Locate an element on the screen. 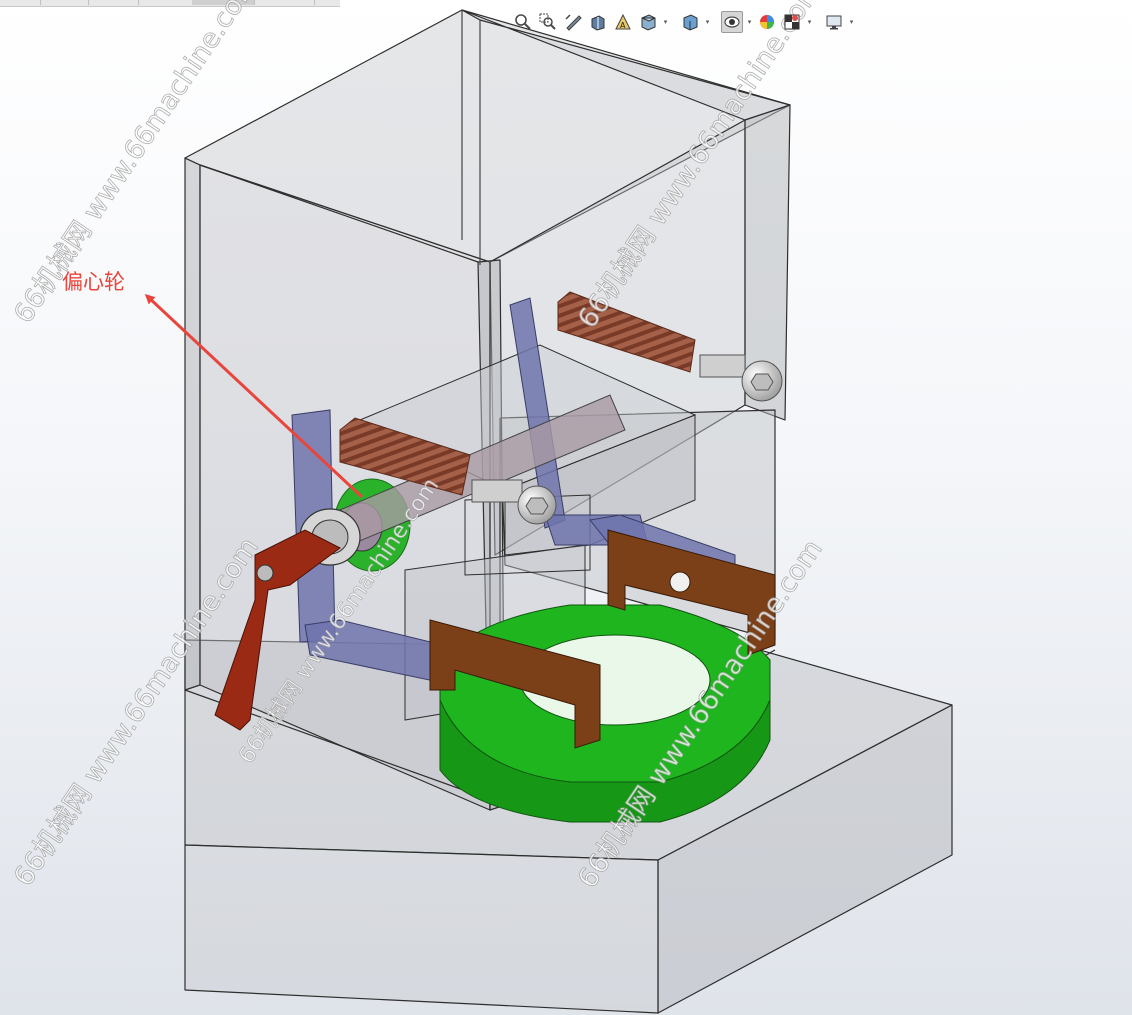  callout-label: 偏心轮 is located at coordinates (93, 282).